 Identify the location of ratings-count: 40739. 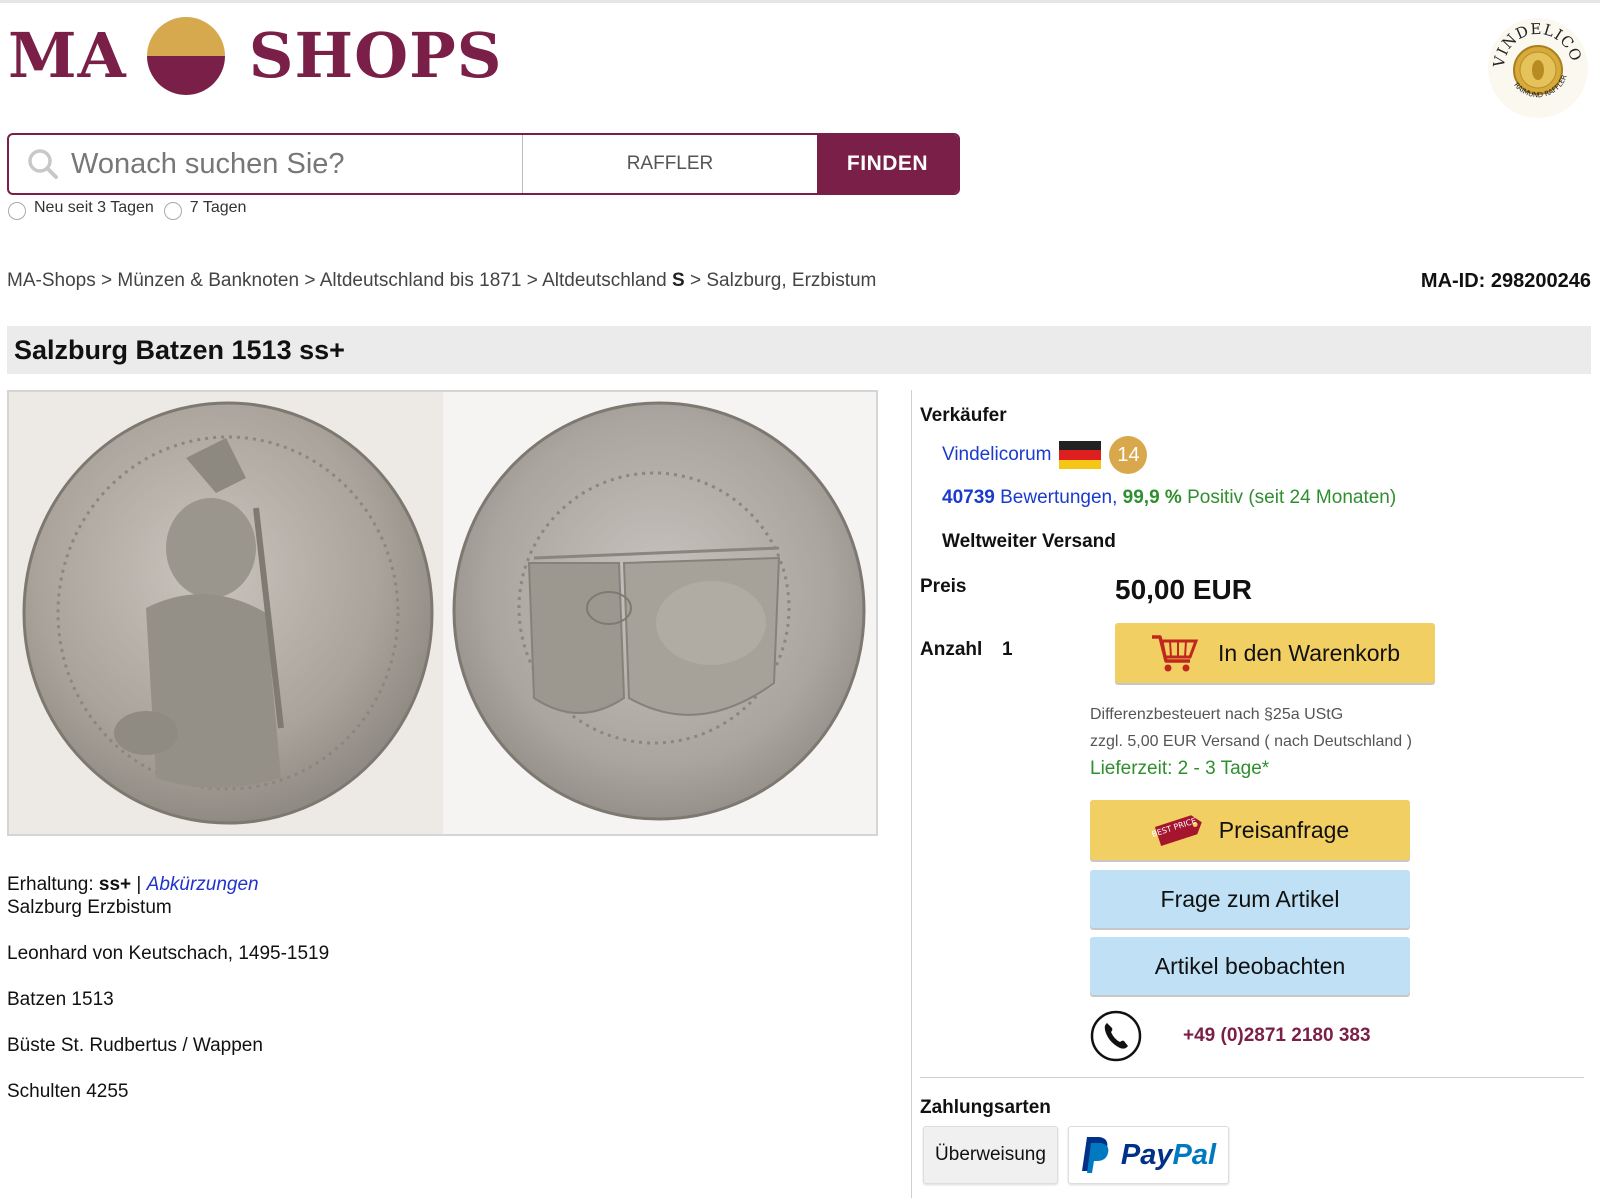
(968, 497).